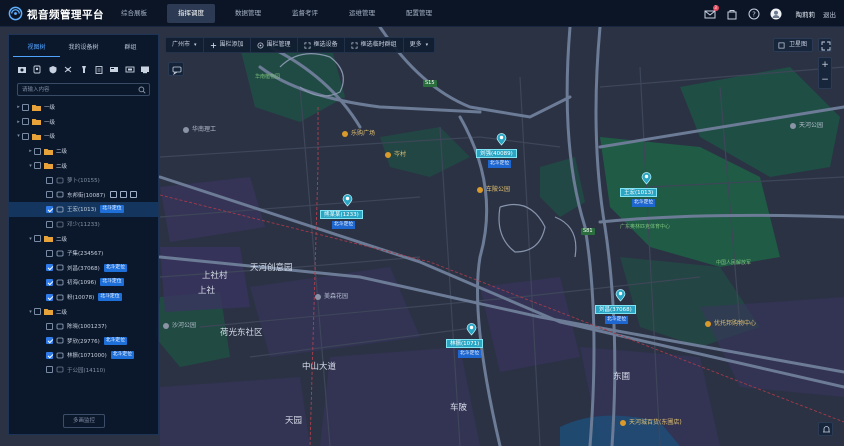  I want to click on notification-button, so click(825, 429).